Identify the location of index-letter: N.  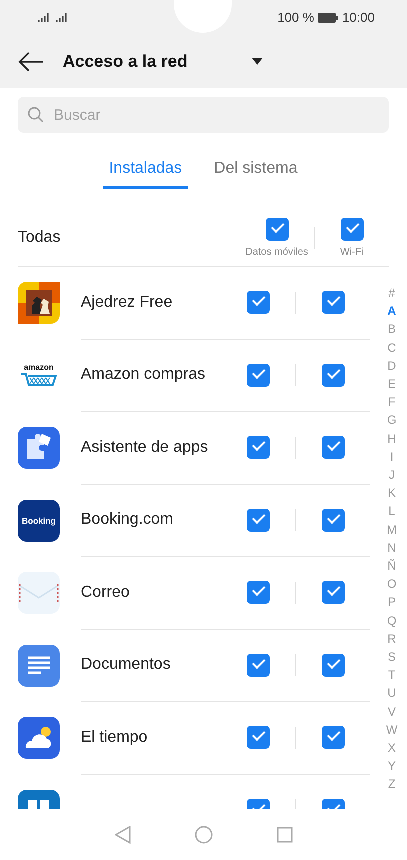
(392, 548).